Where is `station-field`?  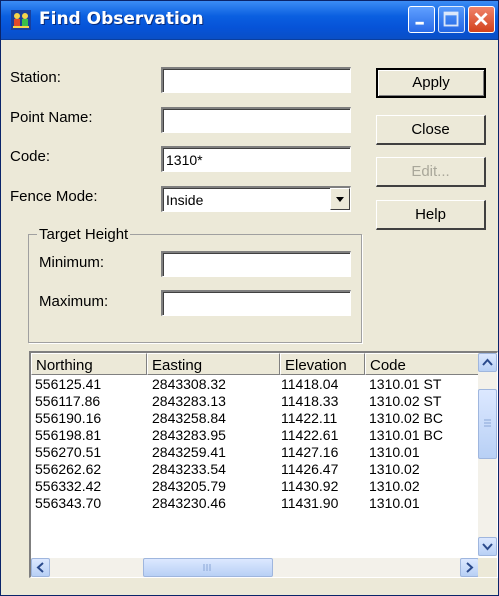
station-field is located at coordinates (256, 80).